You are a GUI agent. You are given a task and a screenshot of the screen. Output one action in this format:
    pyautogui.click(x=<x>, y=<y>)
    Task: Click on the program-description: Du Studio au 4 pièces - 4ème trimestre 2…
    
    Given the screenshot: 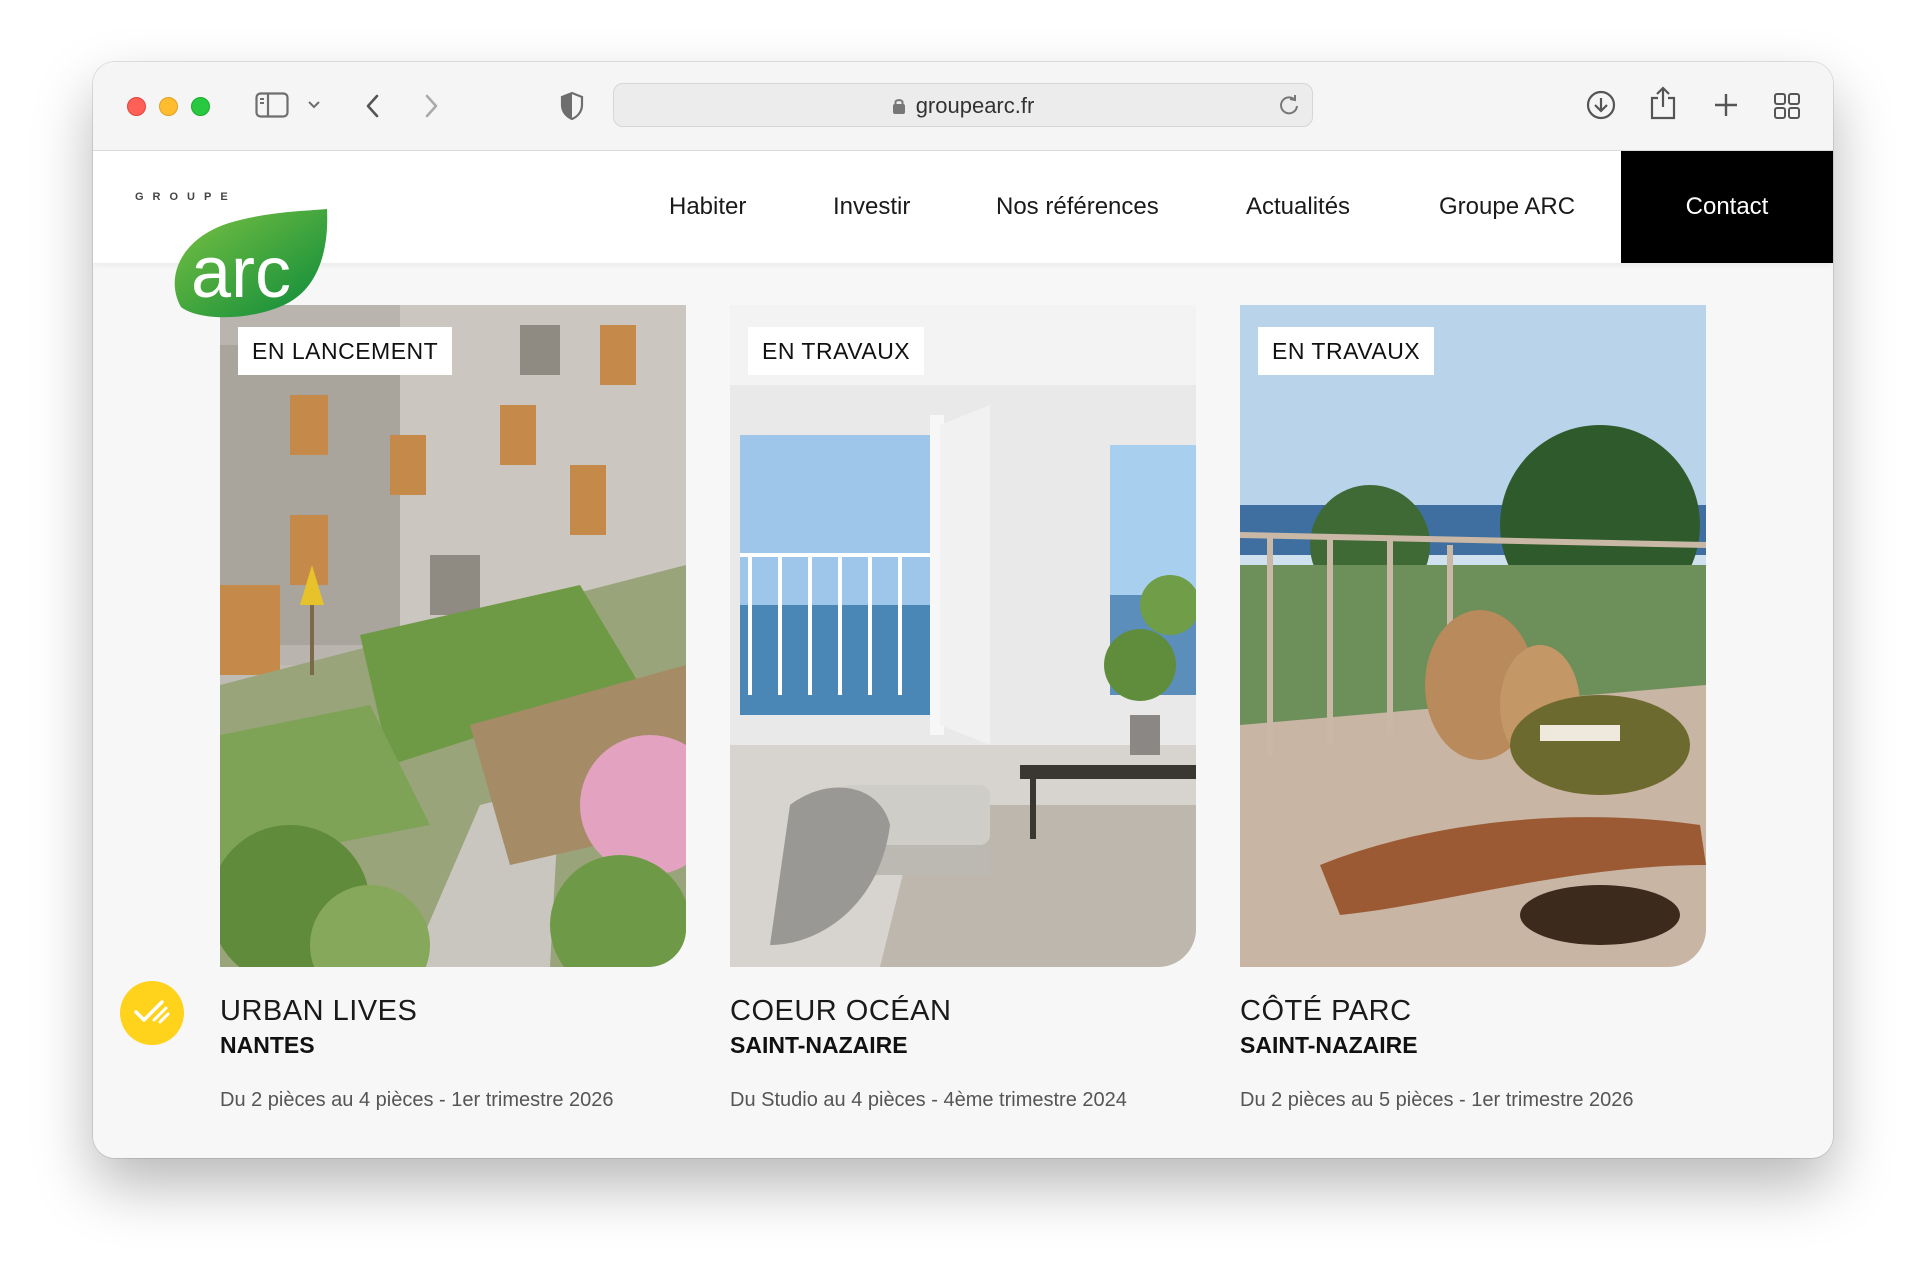 What is the action you would take?
    pyautogui.click(x=928, y=1100)
    